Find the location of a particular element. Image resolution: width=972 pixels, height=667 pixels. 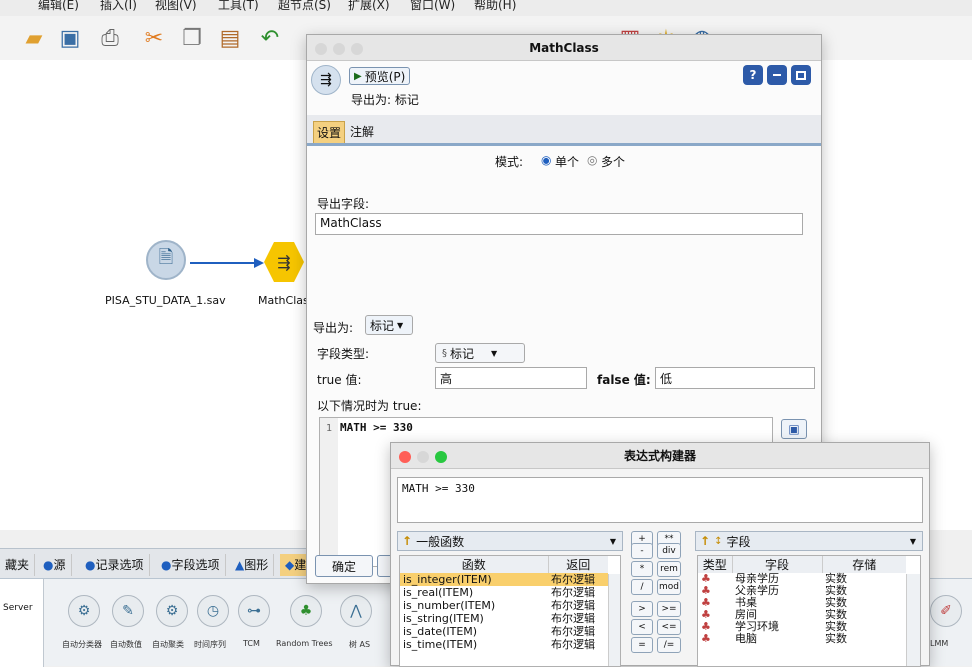

function-row: is_time(ITEM) 布尔逻辑 is located at coordinates (504, 644).